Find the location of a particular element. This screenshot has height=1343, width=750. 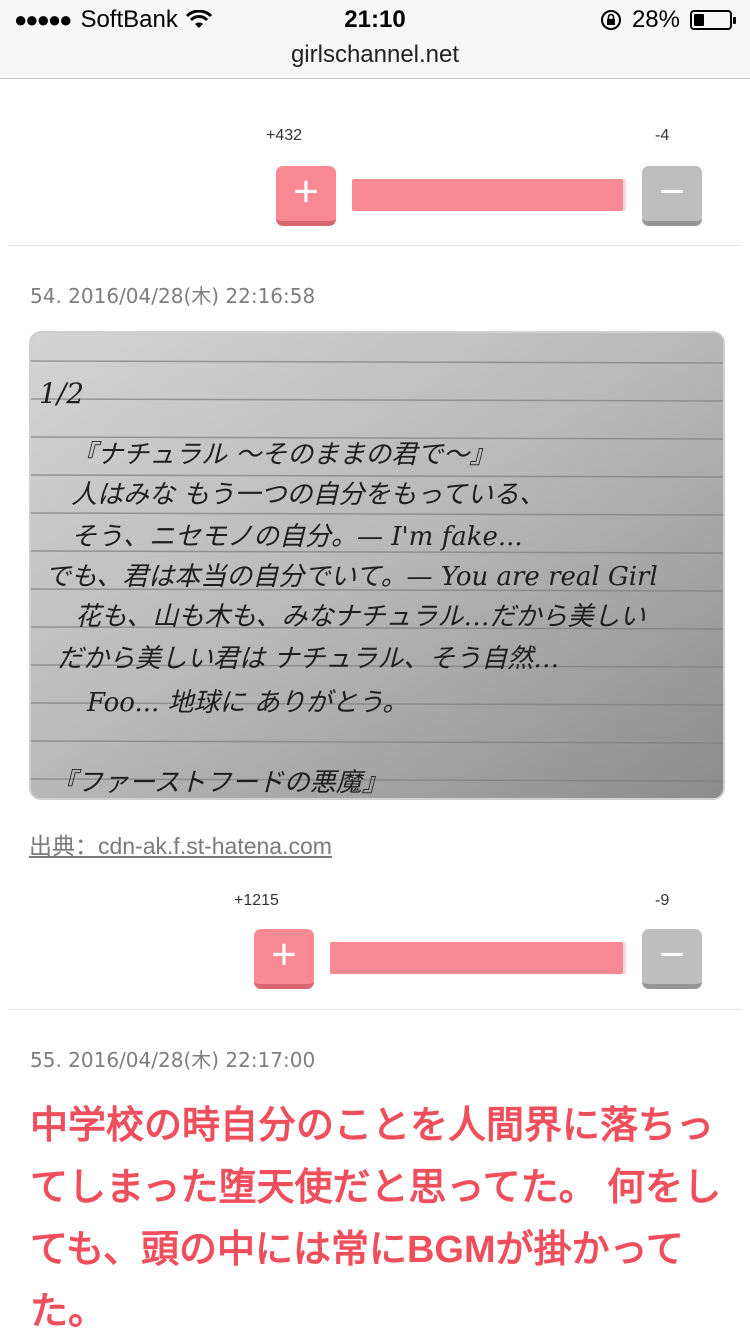

plus-count: +432 is located at coordinates (284, 135).